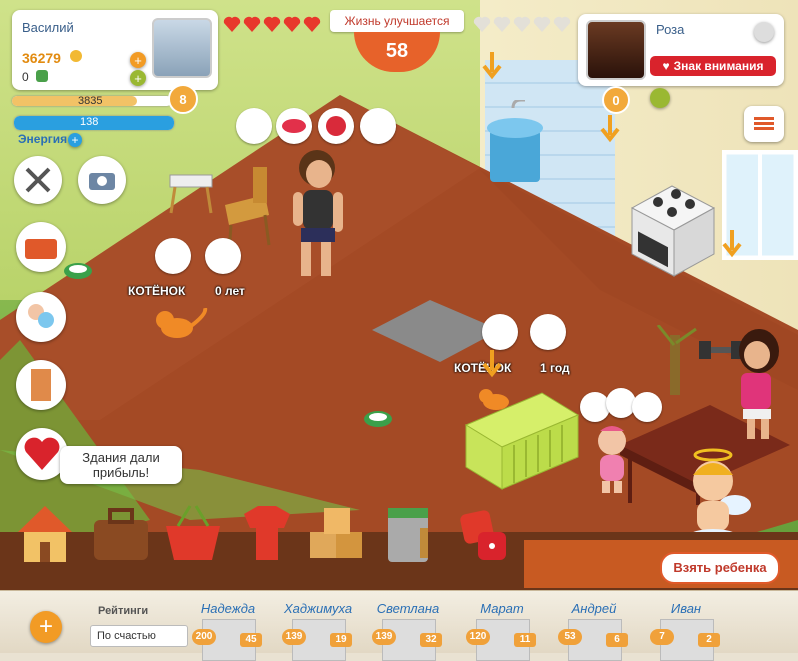  I want to click on work-briefcase-button, so click(41, 247).